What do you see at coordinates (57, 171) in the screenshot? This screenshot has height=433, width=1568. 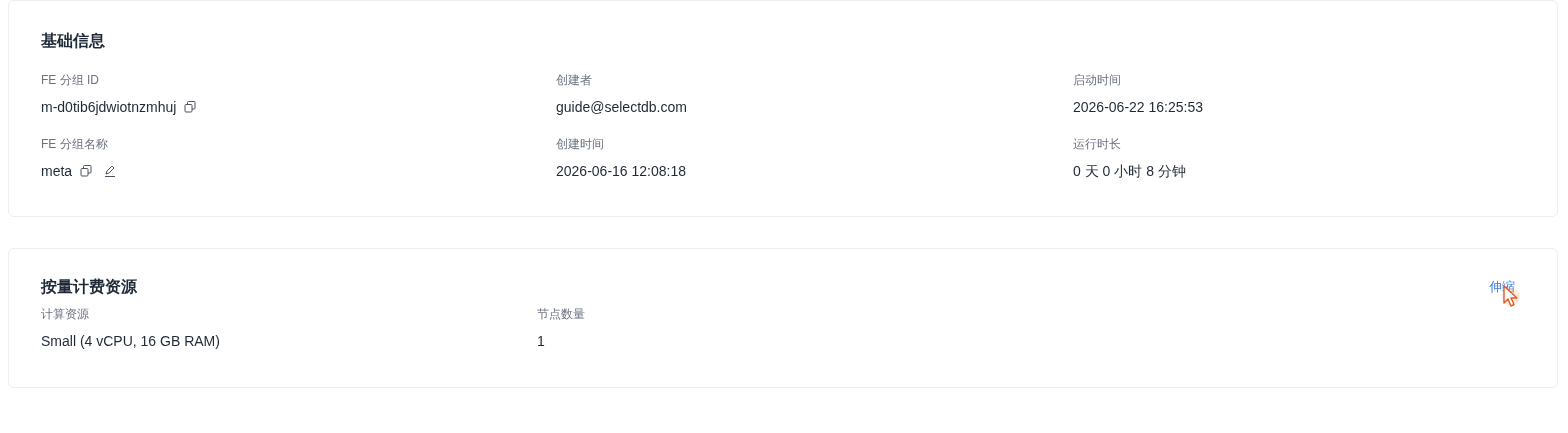 I see `field-value: meta` at bounding box center [57, 171].